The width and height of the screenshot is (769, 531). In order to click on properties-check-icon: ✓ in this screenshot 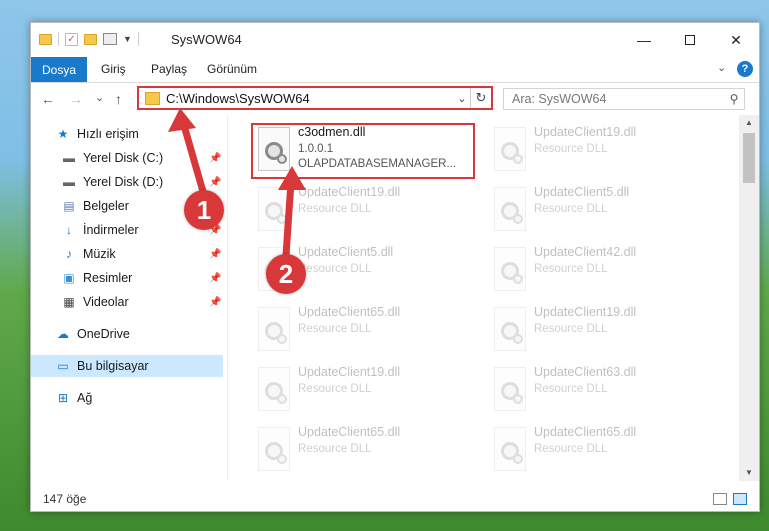, I will do `click(71, 39)`.